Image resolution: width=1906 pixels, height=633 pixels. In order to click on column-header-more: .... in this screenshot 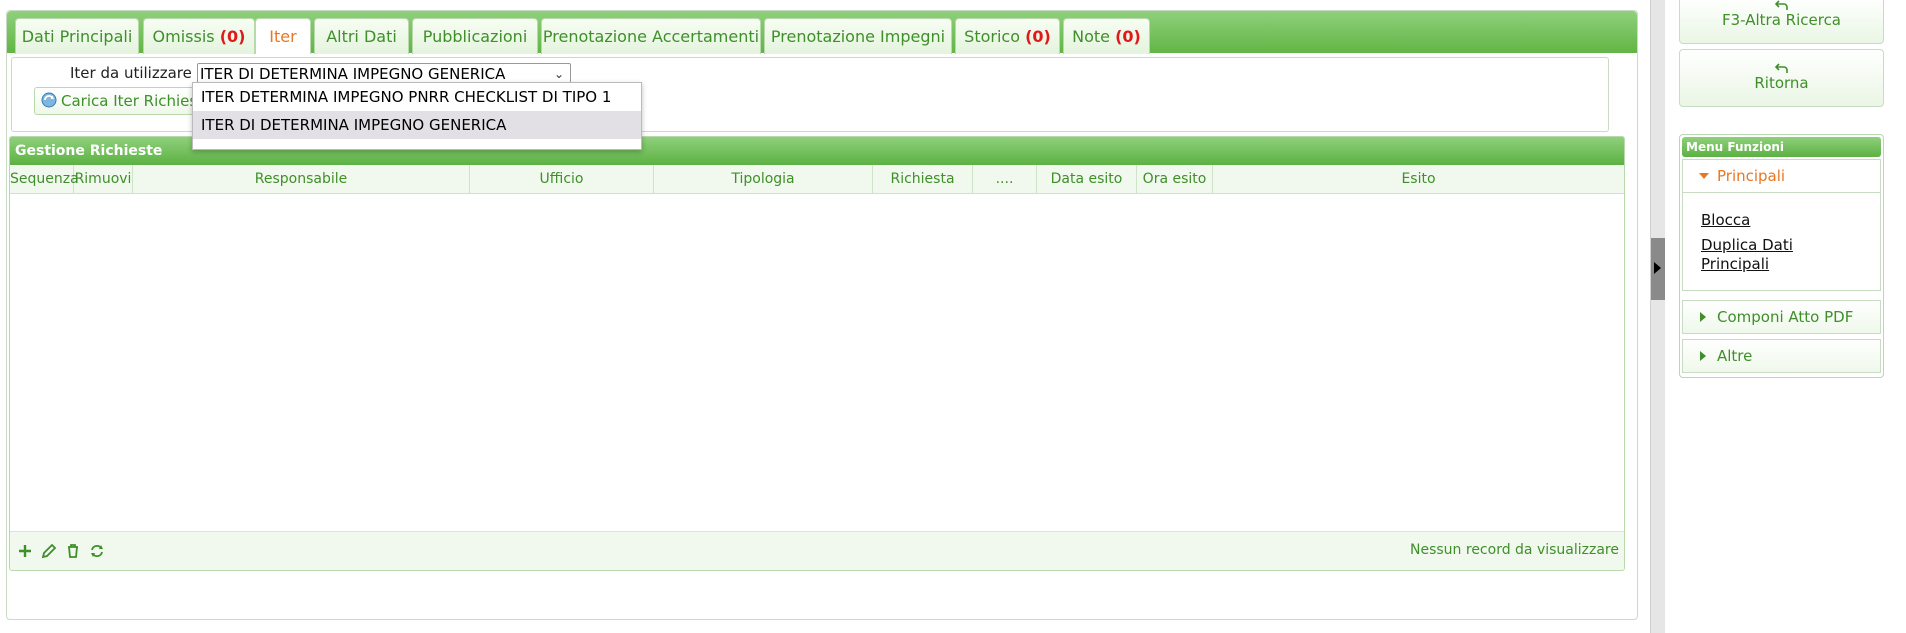, I will do `click(1005, 179)`.